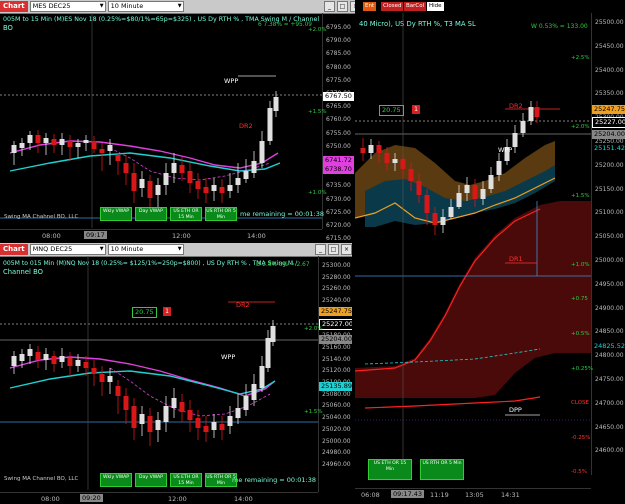 The width and height of the screenshot is (625, 504). I want to click on price-tick-label: 24750.00, so click(609, 379).